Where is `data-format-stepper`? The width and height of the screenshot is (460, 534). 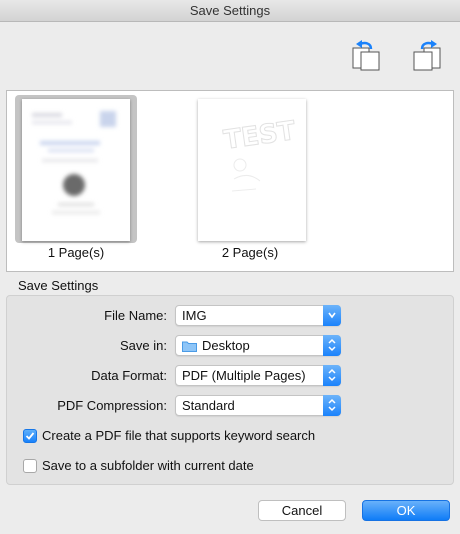
data-format-stepper is located at coordinates (332, 375).